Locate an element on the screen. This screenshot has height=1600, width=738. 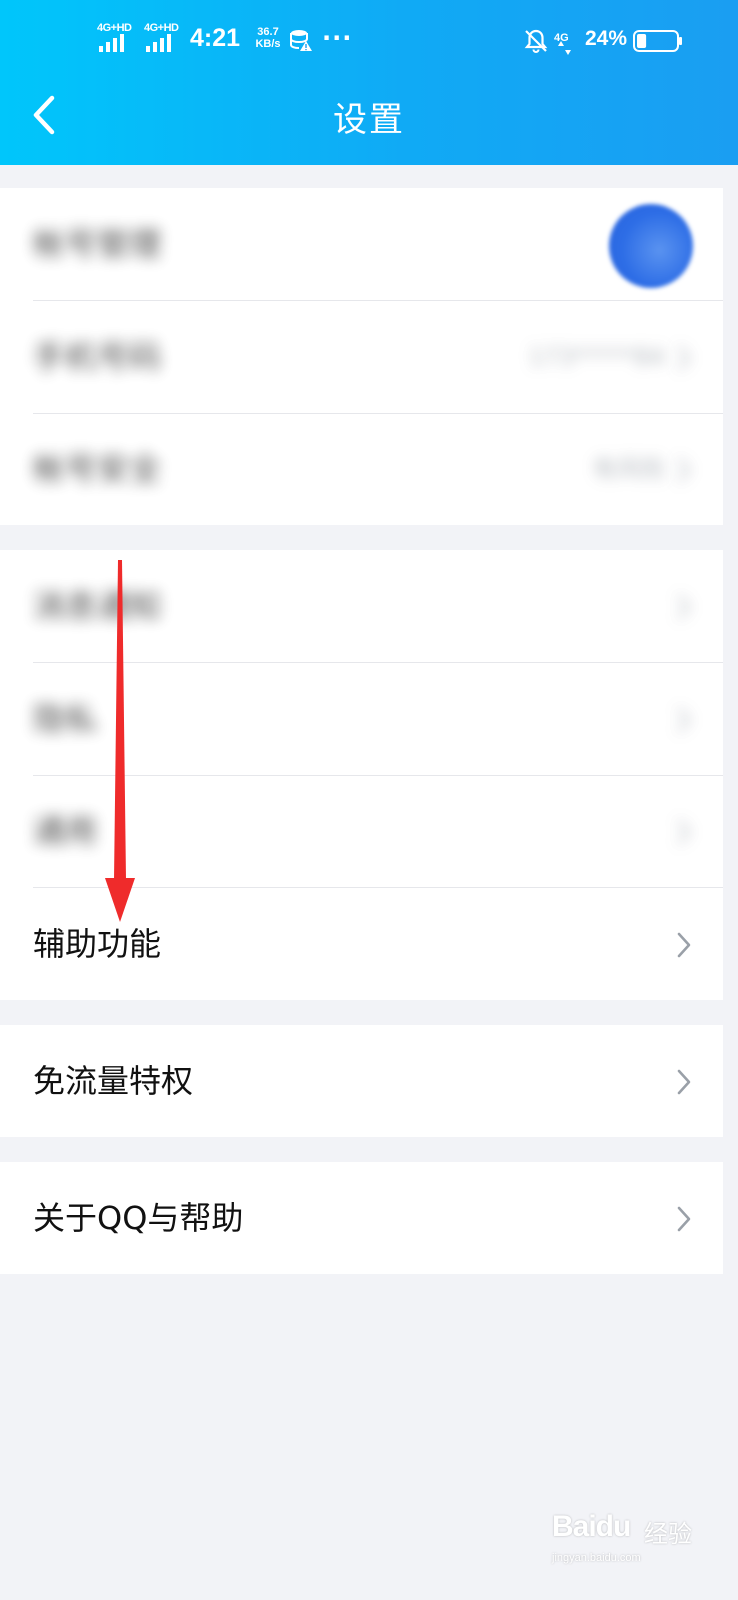
page-title: 设置 is located at coordinates (369, 120).